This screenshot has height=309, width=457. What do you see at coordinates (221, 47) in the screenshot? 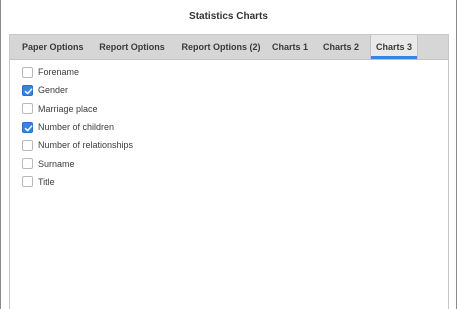
I see `tab-report-options-2: Report Options (2)` at bounding box center [221, 47].